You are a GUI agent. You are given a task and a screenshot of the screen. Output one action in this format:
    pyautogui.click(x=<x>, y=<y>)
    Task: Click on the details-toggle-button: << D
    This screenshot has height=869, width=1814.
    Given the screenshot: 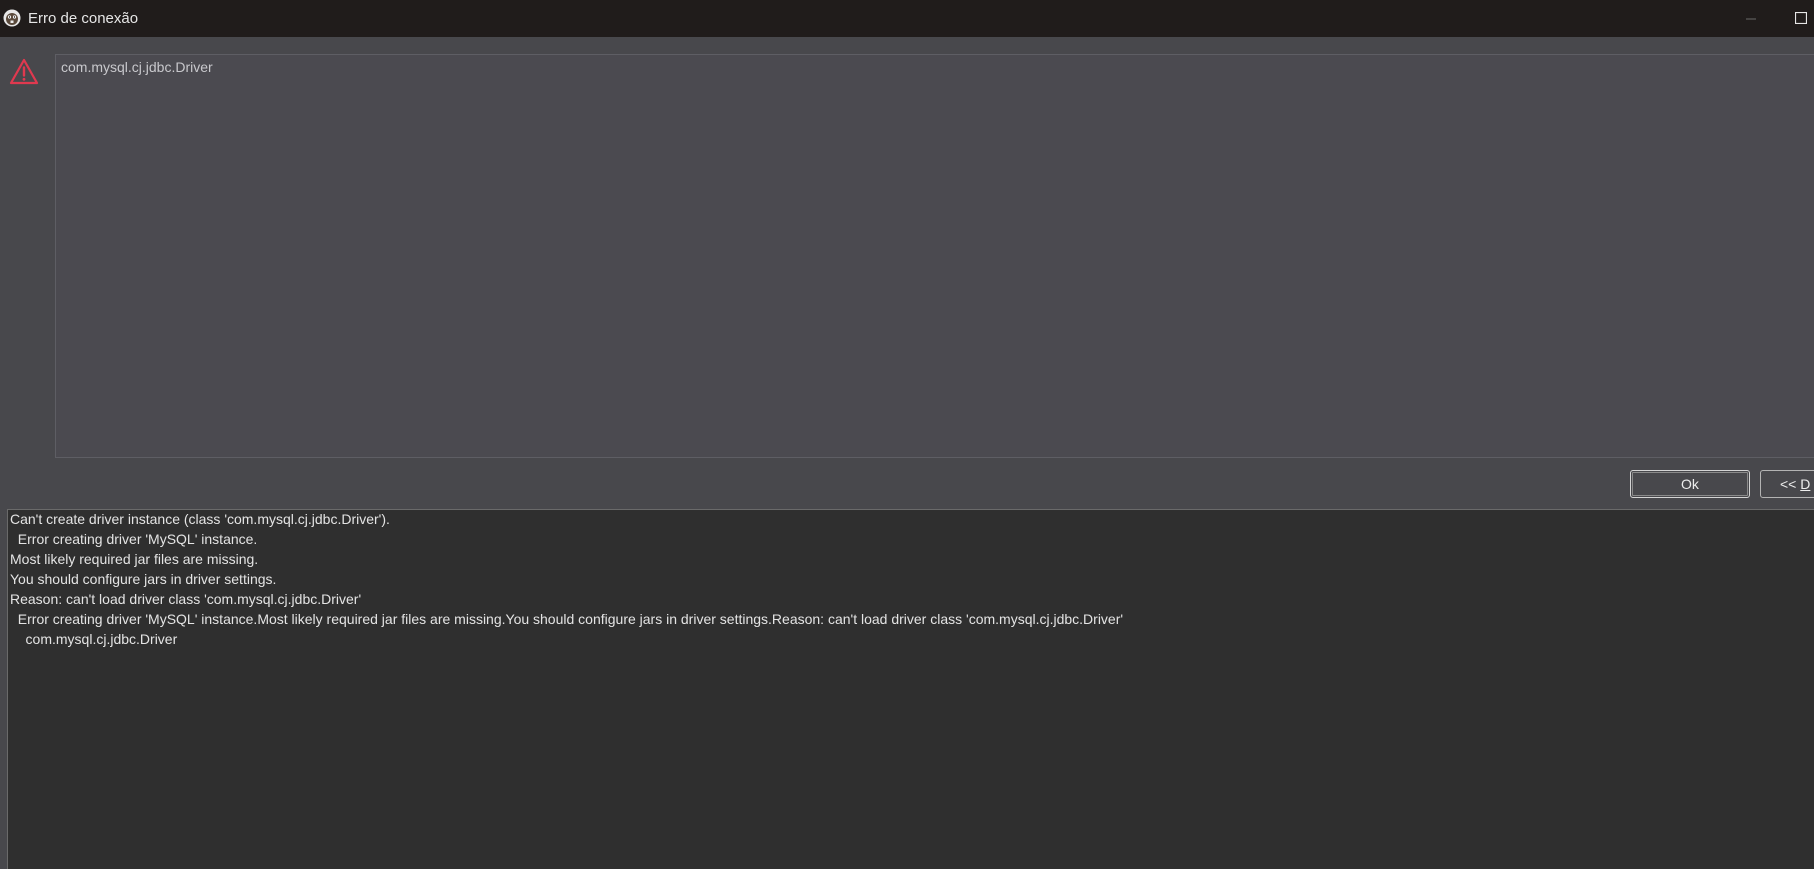 What is the action you would take?
    pyautogui.click(x=1787, y=484)
    